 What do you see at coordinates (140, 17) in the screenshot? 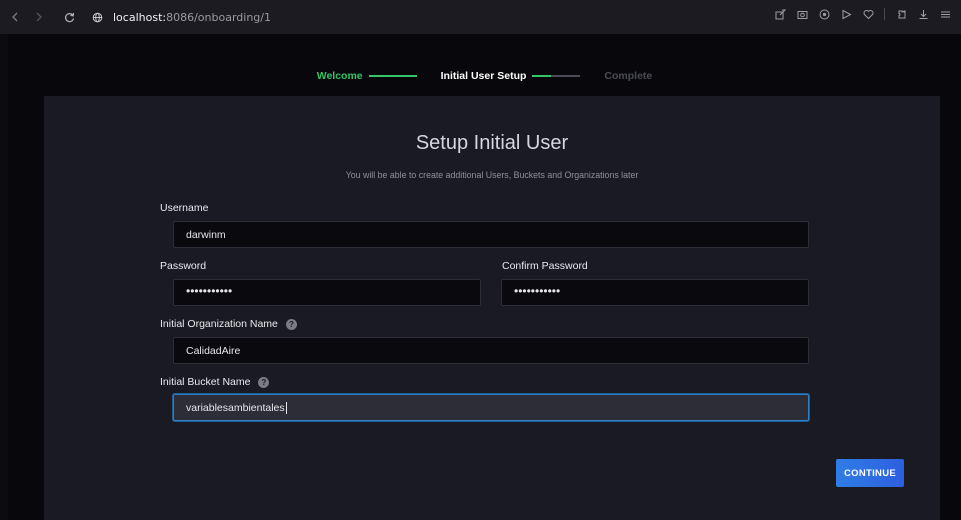
I see `url-host: localhost:` at bounding box center [140, 17].